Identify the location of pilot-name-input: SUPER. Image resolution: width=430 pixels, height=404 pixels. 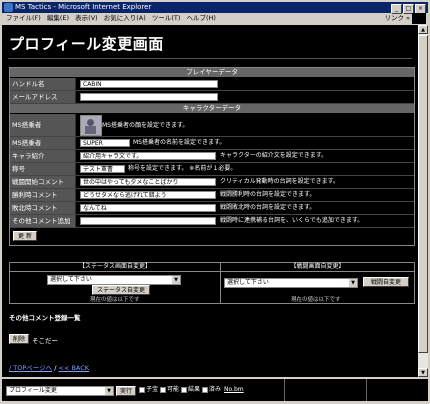
(105, 143).